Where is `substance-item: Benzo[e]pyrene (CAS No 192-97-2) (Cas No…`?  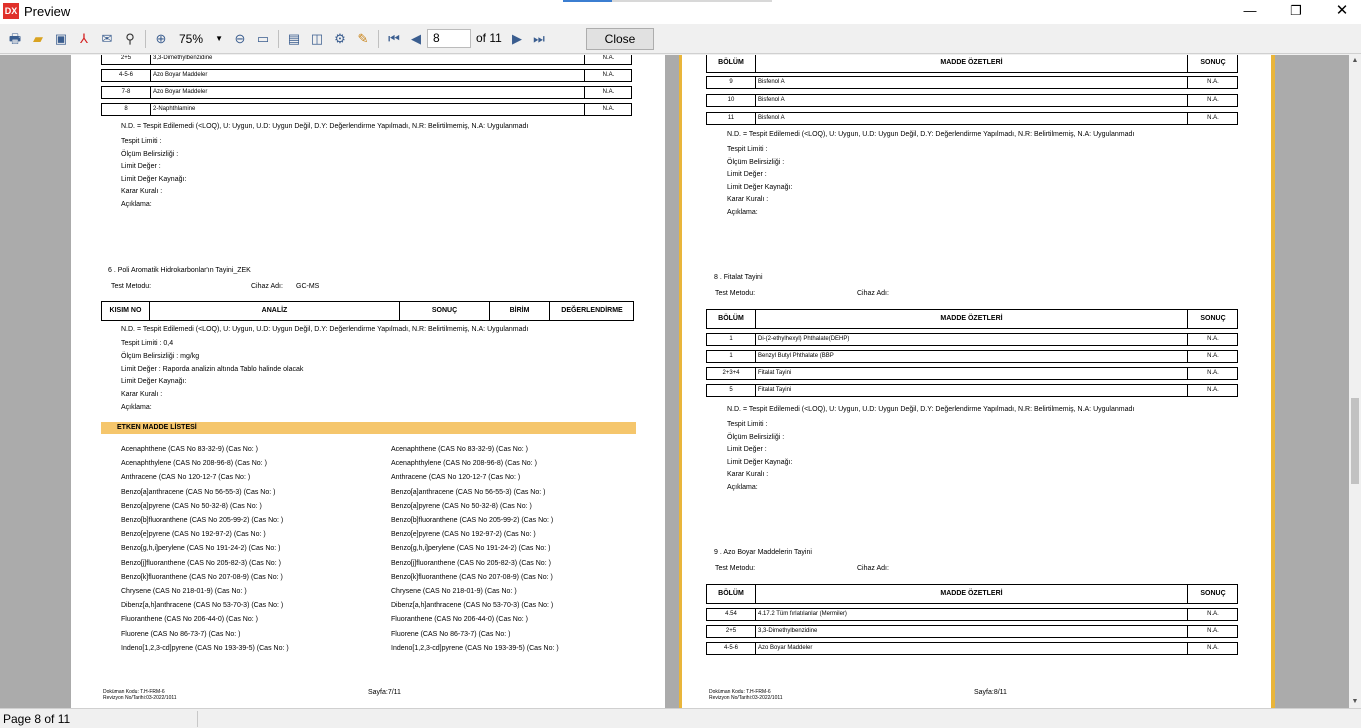
substance-item: Benzo[e]pyrene (CAS No 192-97-2) (Cas No… is located at coordinates (463, 535).